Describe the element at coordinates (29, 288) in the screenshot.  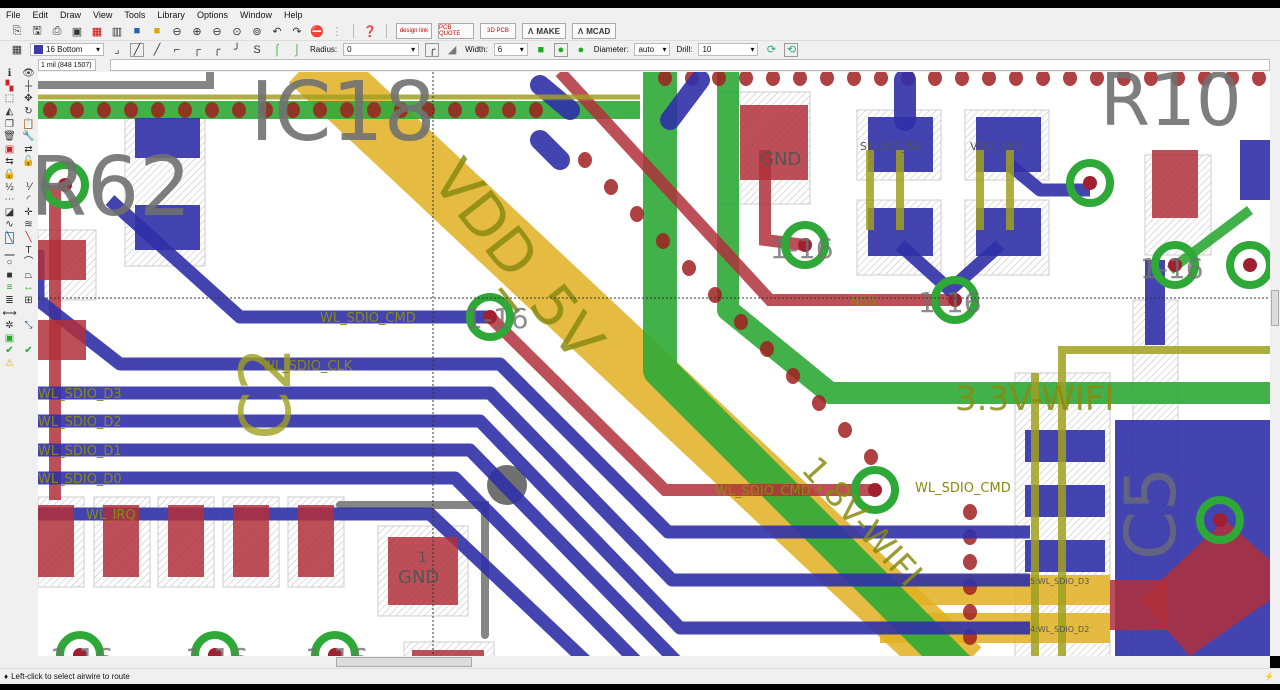
I see `signal-icon: ↔` at that location.